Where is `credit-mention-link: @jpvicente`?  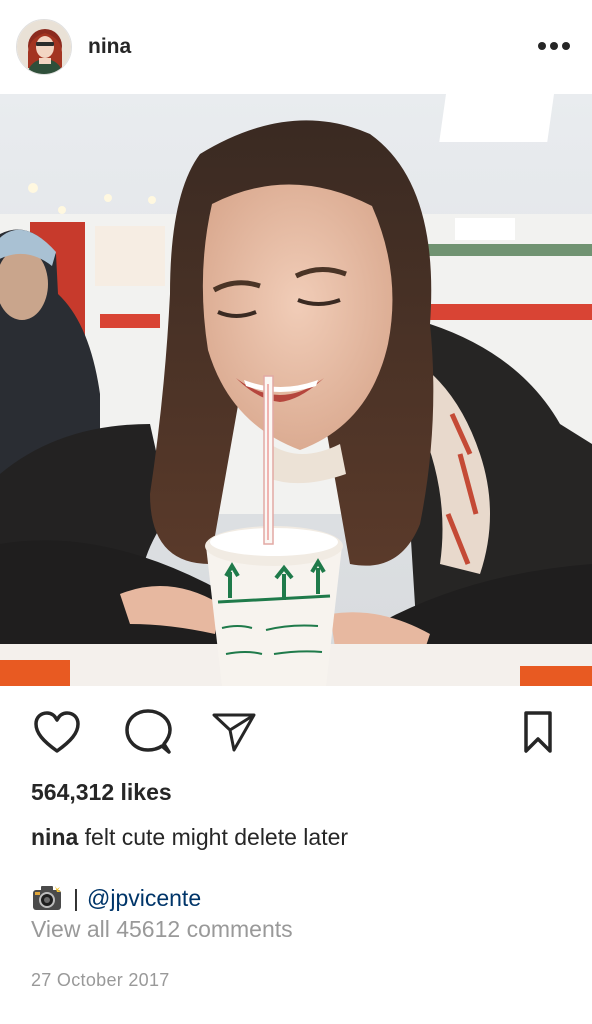
credit-mention-link: @jpvicente is located at coordinates (144, 898).